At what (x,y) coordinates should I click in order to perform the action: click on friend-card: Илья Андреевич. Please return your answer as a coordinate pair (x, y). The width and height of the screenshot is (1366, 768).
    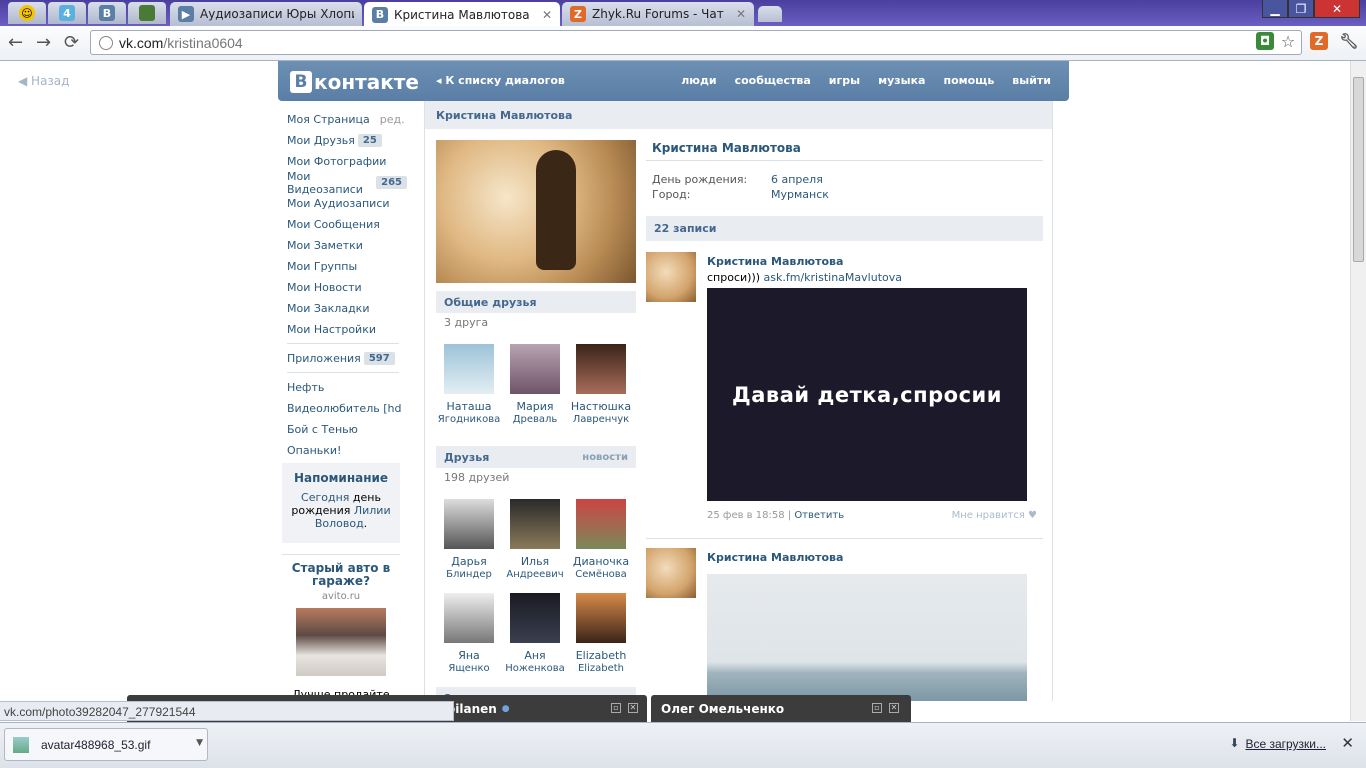
    Looking at the image, I should click on (535, 540).